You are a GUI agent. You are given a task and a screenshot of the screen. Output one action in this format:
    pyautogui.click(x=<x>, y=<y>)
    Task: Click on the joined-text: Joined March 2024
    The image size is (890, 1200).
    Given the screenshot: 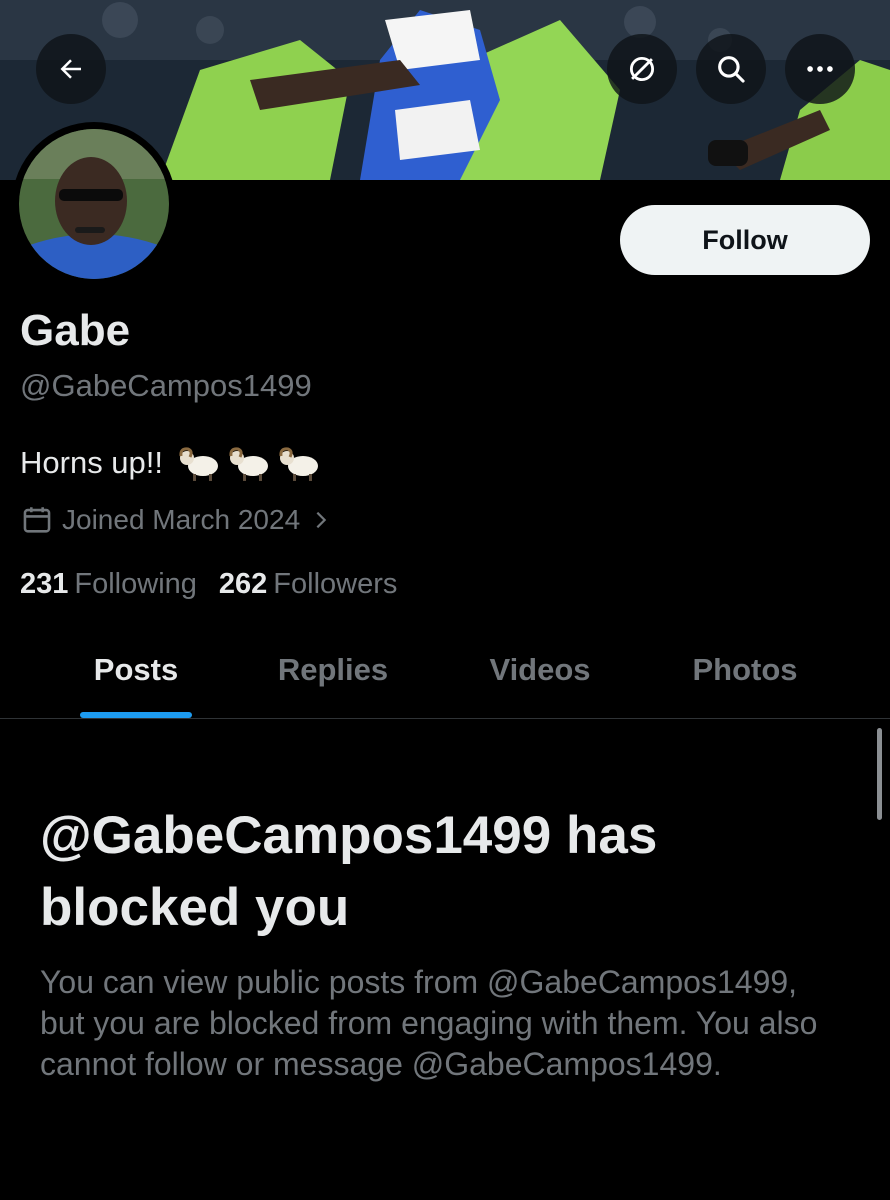 What is the action you would take?
    pyautogui.click(x=181, y=519)
    